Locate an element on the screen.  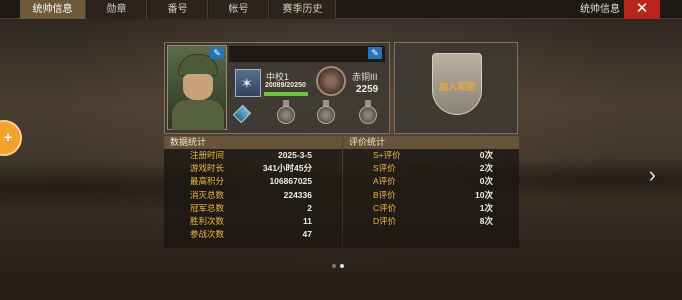
ratings-row: A评价 0次 is located at coordinates (431, 181).